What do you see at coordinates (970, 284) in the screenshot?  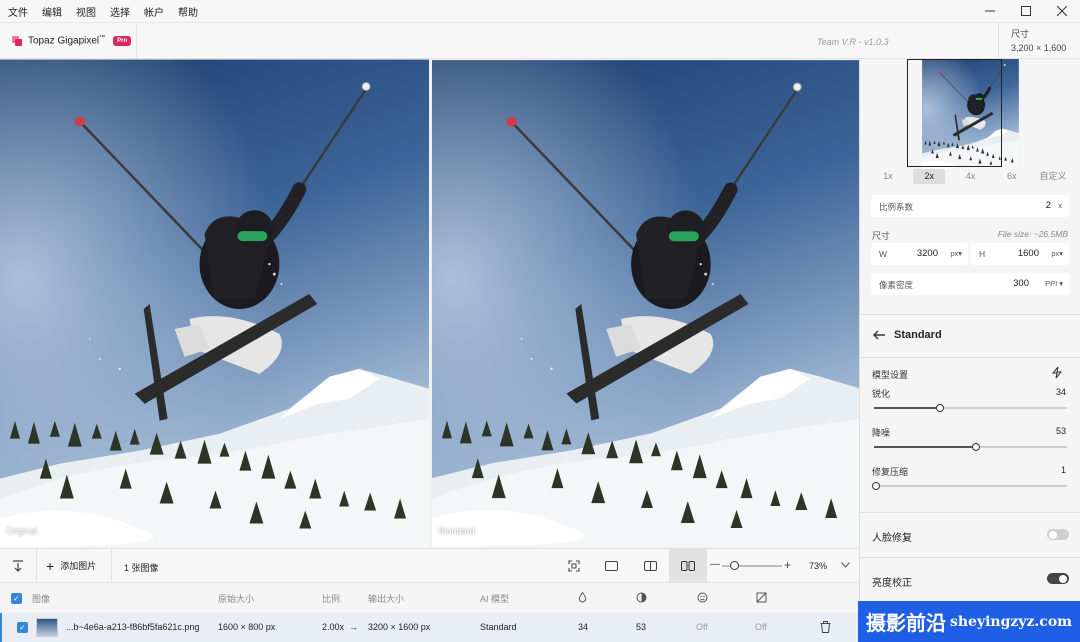 I see `pixel-density-field: 像素密度 300 PPI ▾` at bounding box center [970, 284].